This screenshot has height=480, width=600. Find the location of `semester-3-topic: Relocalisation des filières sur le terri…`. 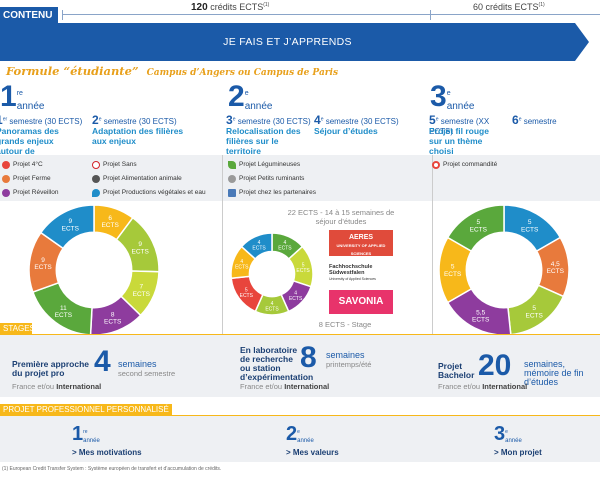

semester-3-topic: Relocalisation des filières sur le terri… is located at coordinates (263, 141).